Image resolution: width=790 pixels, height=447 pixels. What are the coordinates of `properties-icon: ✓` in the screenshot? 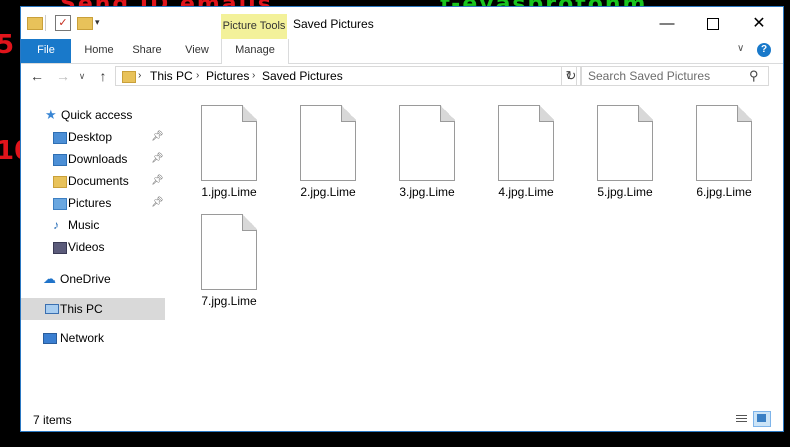 It's located at (63, 23).